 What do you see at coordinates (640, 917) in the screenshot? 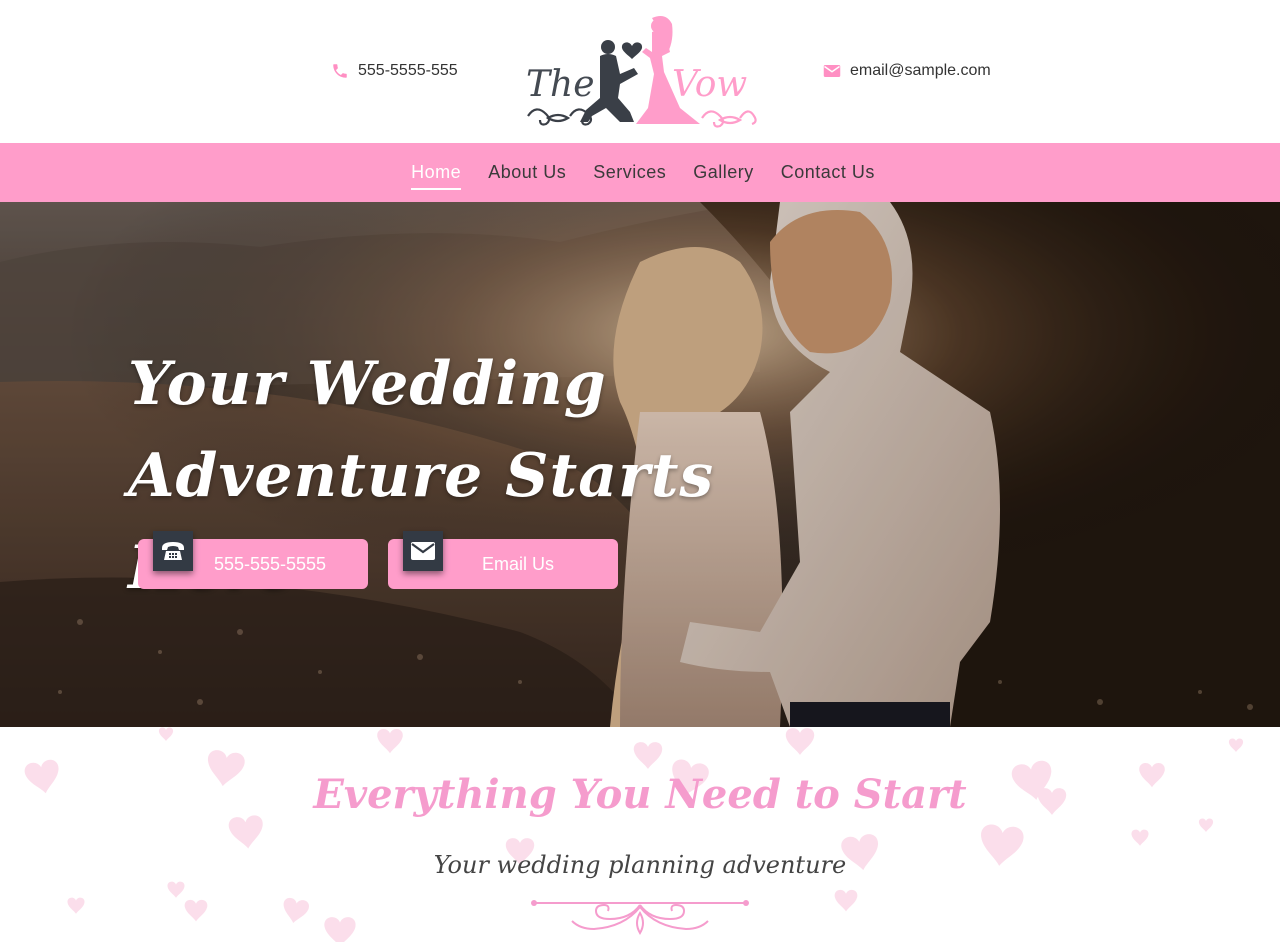
I see `flourish-divider-icon` at bounding box center [640, 917].